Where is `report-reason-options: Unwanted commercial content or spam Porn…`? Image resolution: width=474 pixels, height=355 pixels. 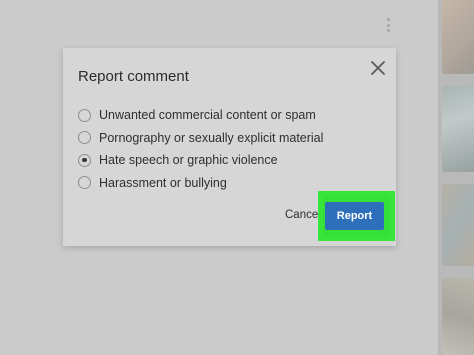
report-reason-options: Unwanted commercial content or spam Porn… is located at coordinates (200, 149).